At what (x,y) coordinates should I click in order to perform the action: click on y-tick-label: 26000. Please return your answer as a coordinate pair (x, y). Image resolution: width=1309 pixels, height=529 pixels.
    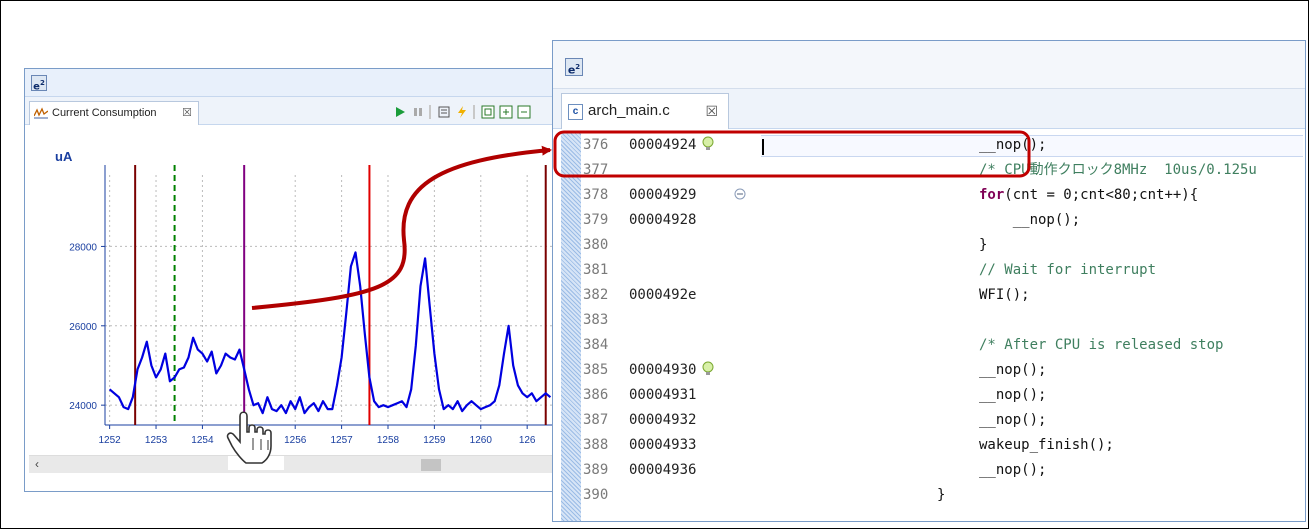
    Looking at the image, I should click on (83, 327).